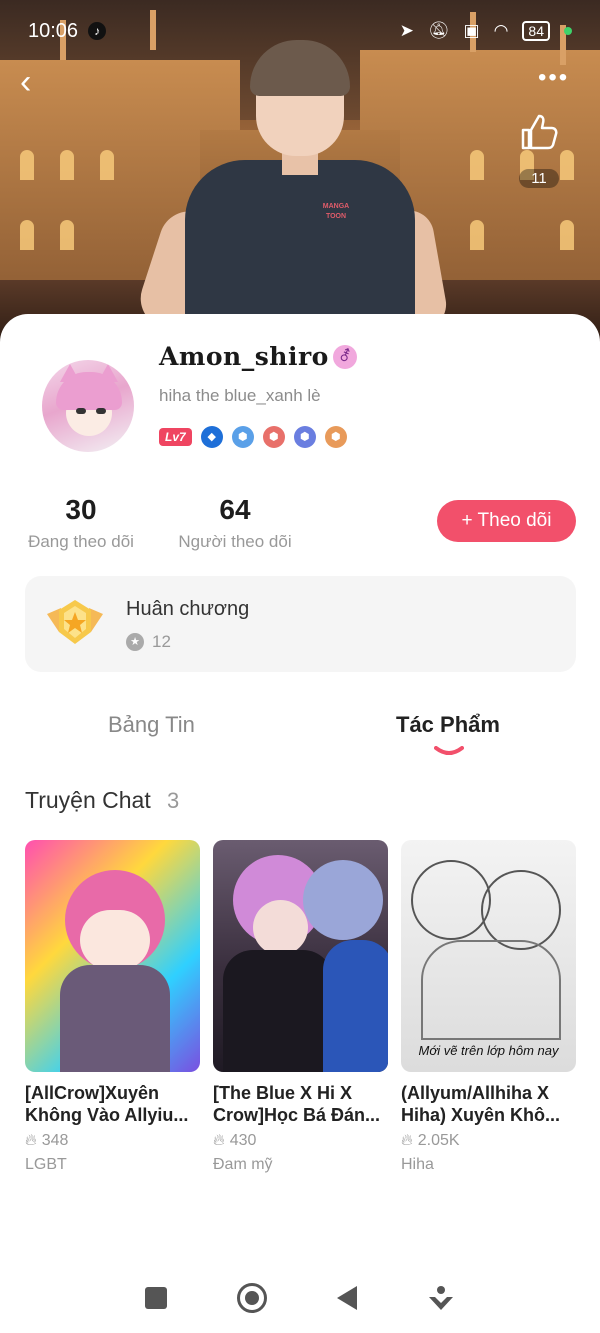 This screenshot has width=600, height=1333. I want to click on tab-feed: Bảng Tin, so click(151, 725).